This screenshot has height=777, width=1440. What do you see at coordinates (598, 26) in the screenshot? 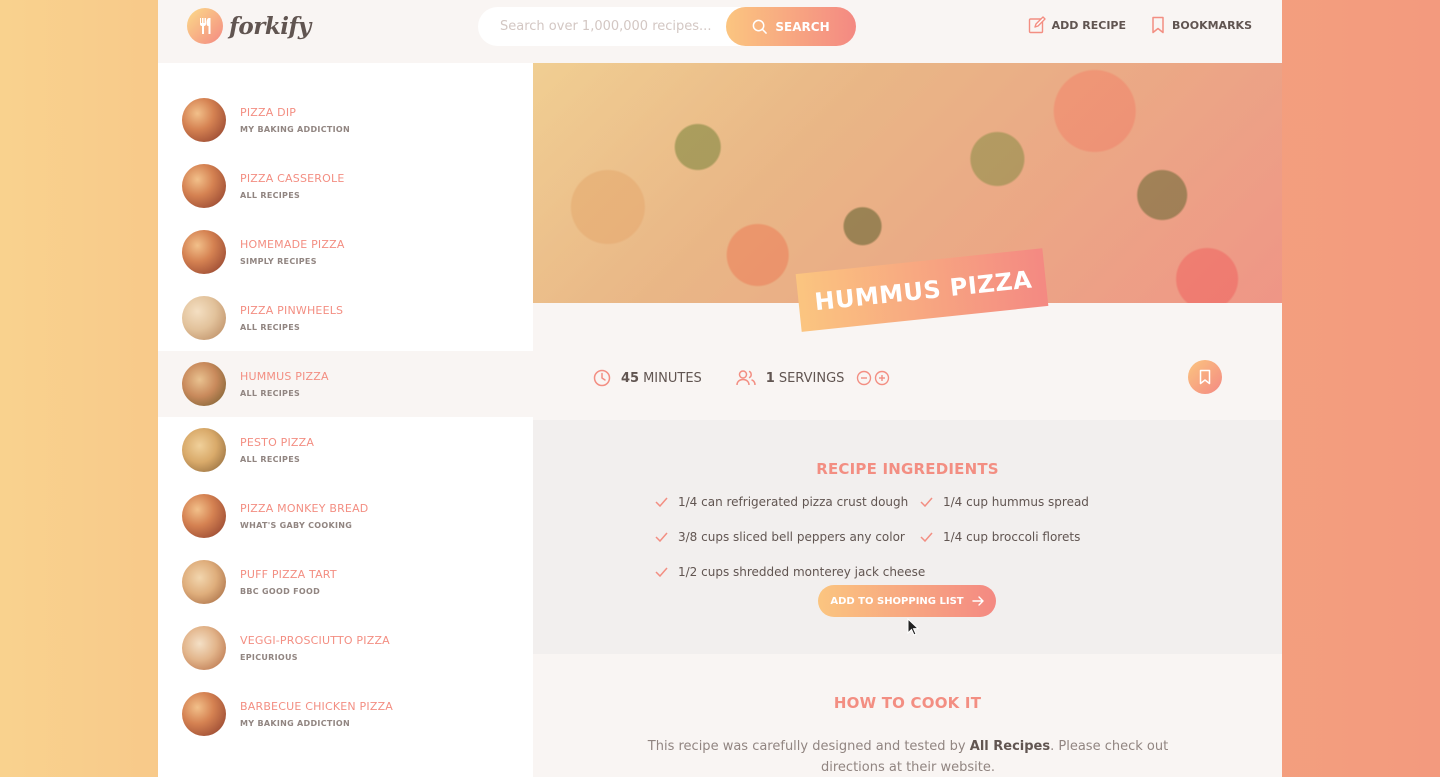
I see `search-input` at bounding box center [598, 26].